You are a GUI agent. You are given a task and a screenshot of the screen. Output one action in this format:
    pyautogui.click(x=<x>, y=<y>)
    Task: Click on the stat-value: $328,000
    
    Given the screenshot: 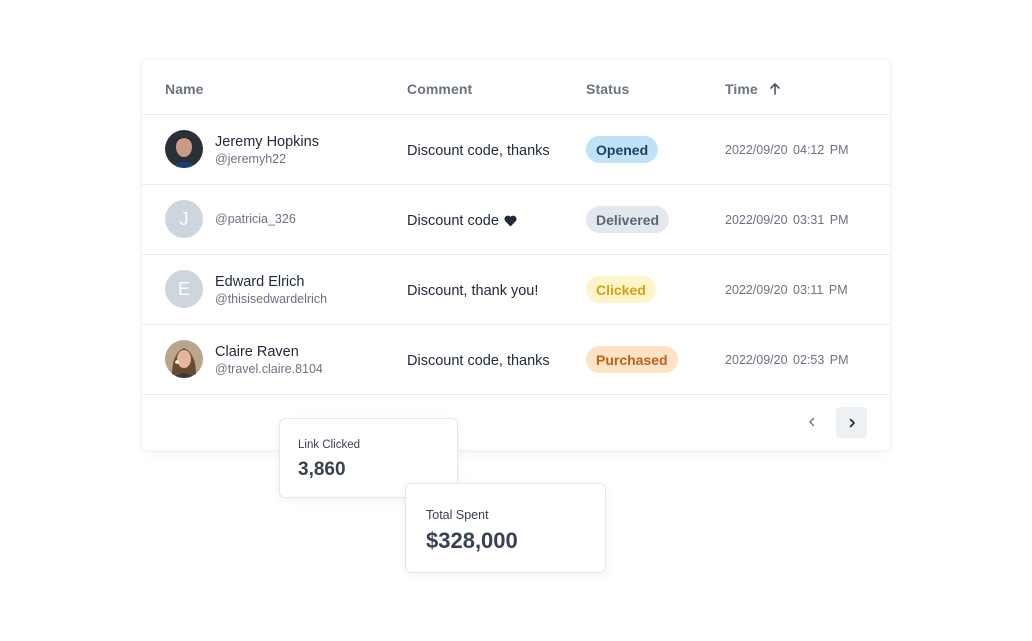 What is the action you would take?
    pyautogui.click(x=472, y=540)
    